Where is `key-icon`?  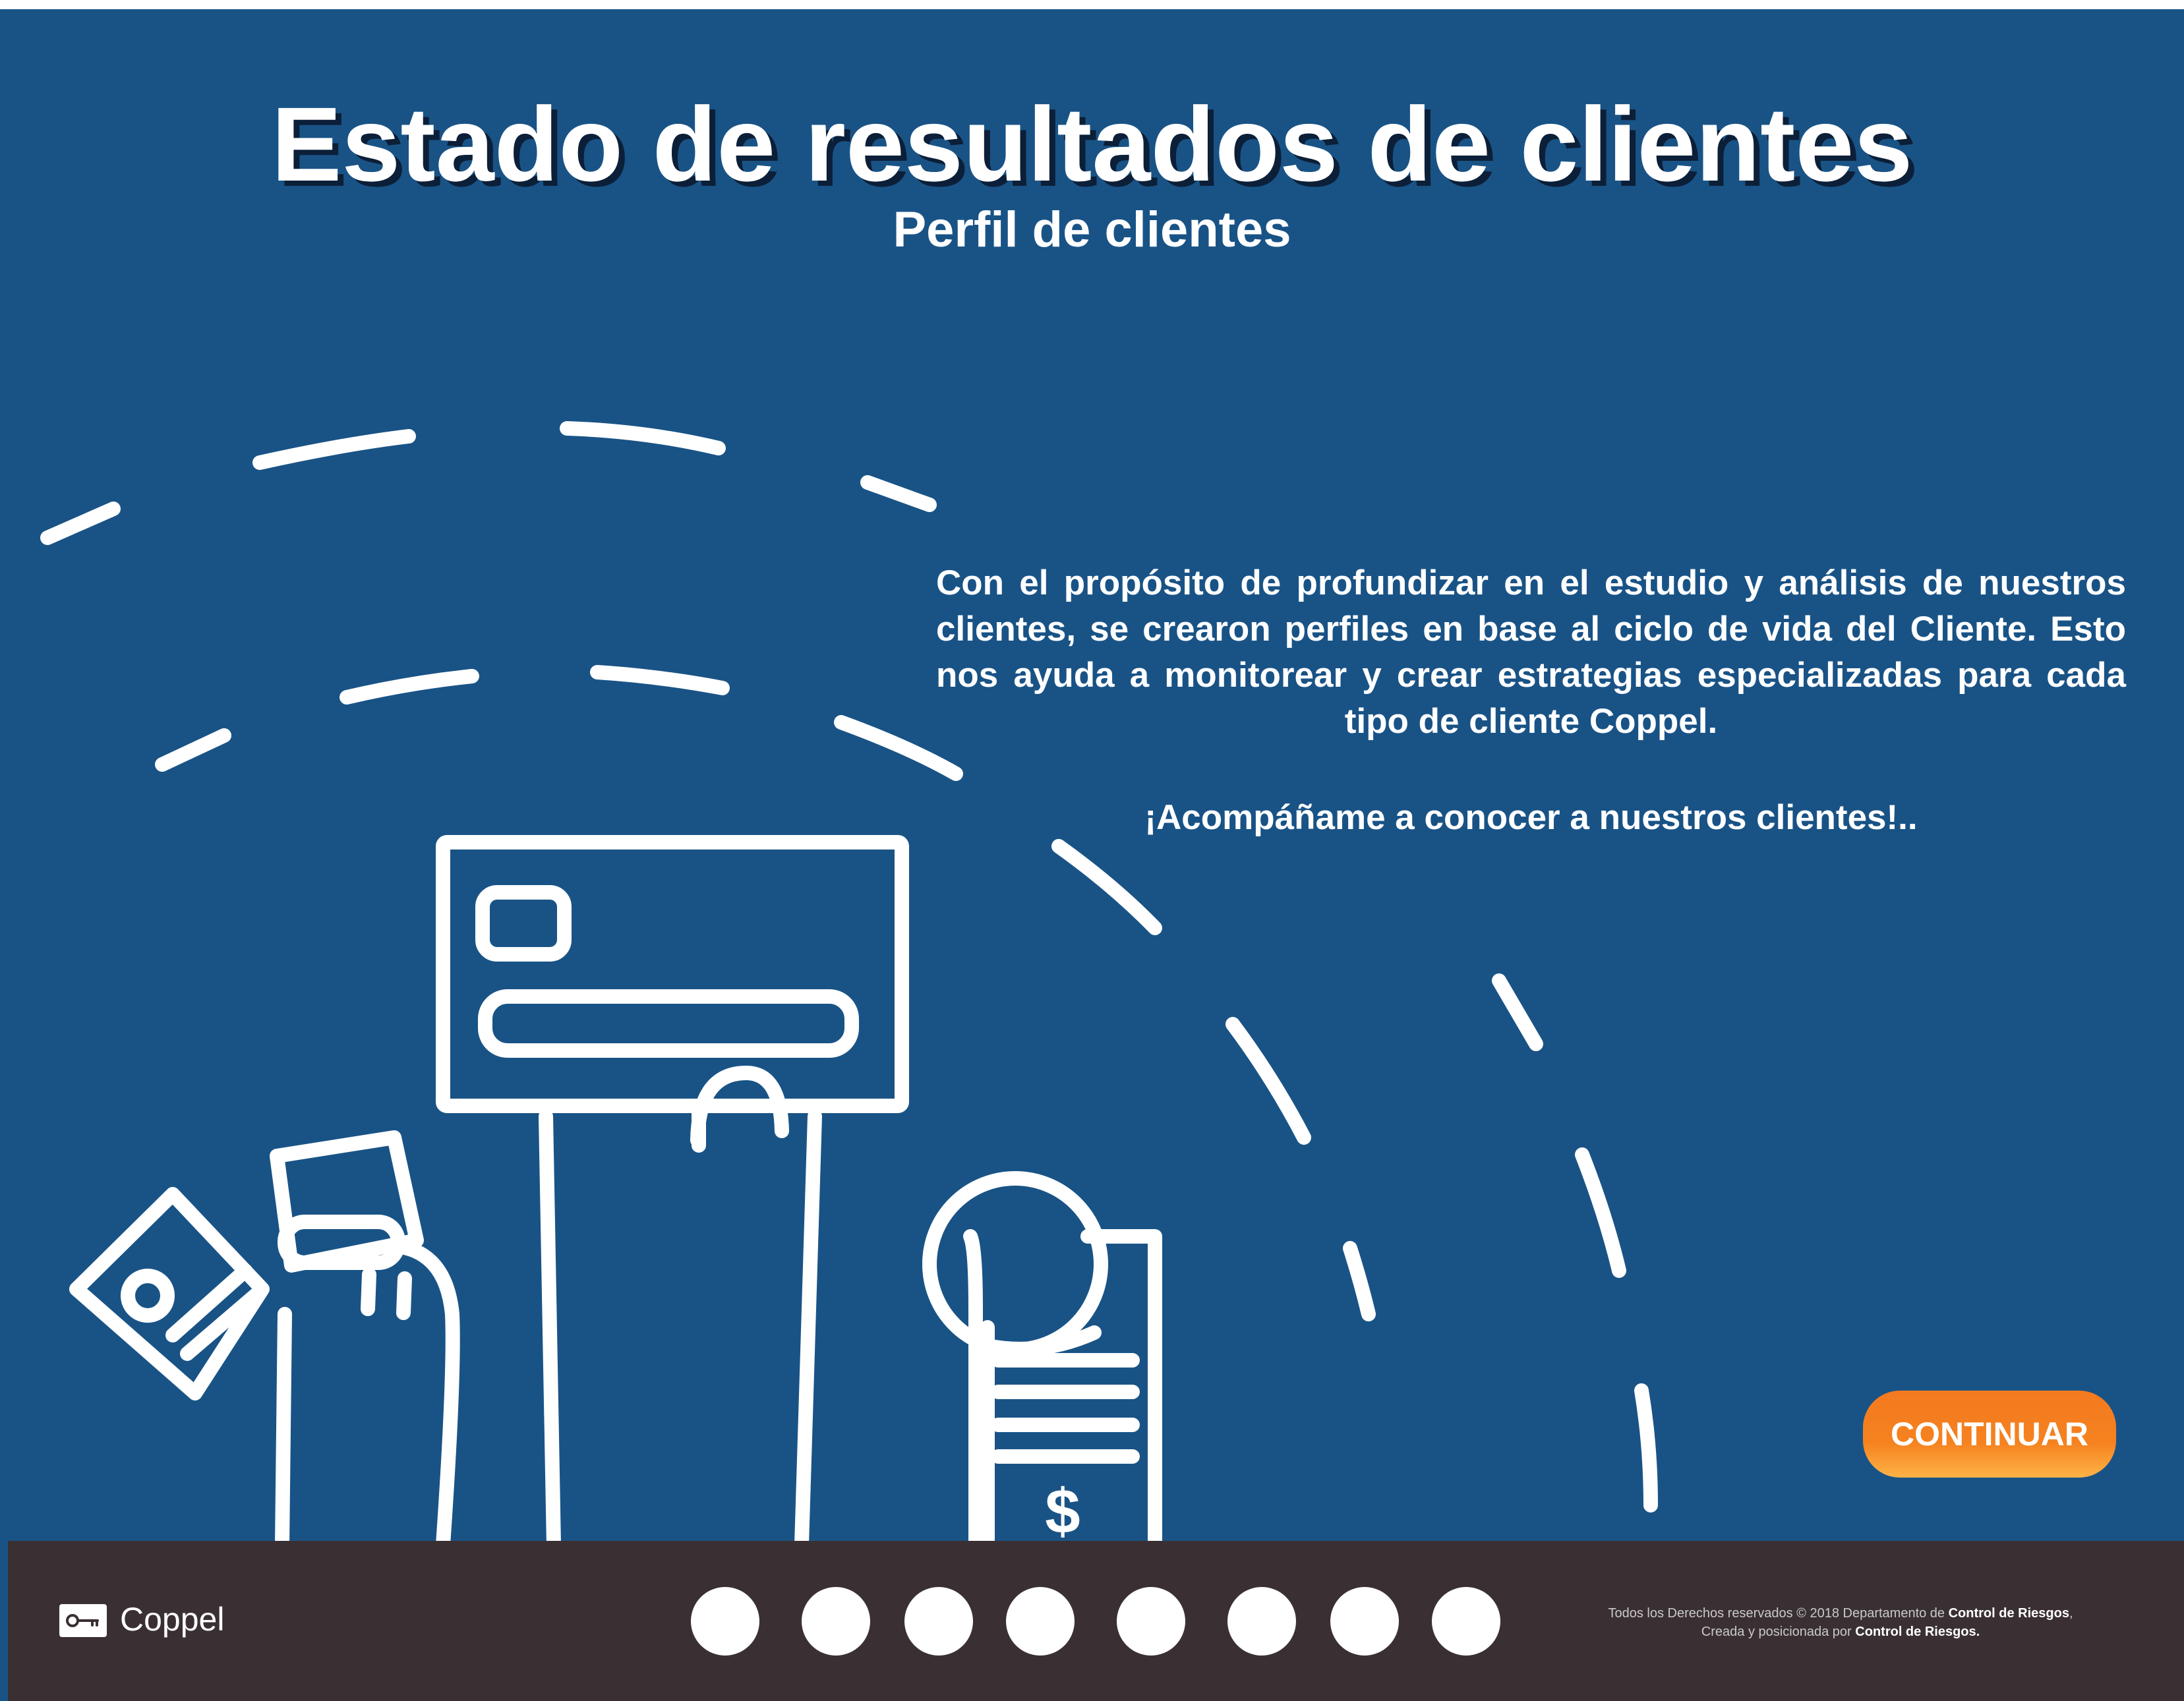
key-icon is located at coordinates (83, 1620).